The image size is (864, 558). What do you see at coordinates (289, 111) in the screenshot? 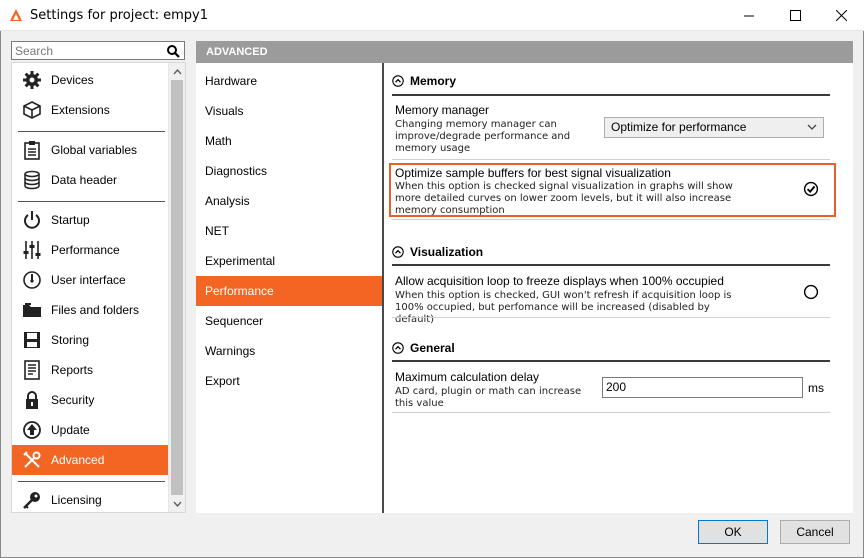
I see `subcategory-item-visuals: Visuals` at bounding box center [289, 111].